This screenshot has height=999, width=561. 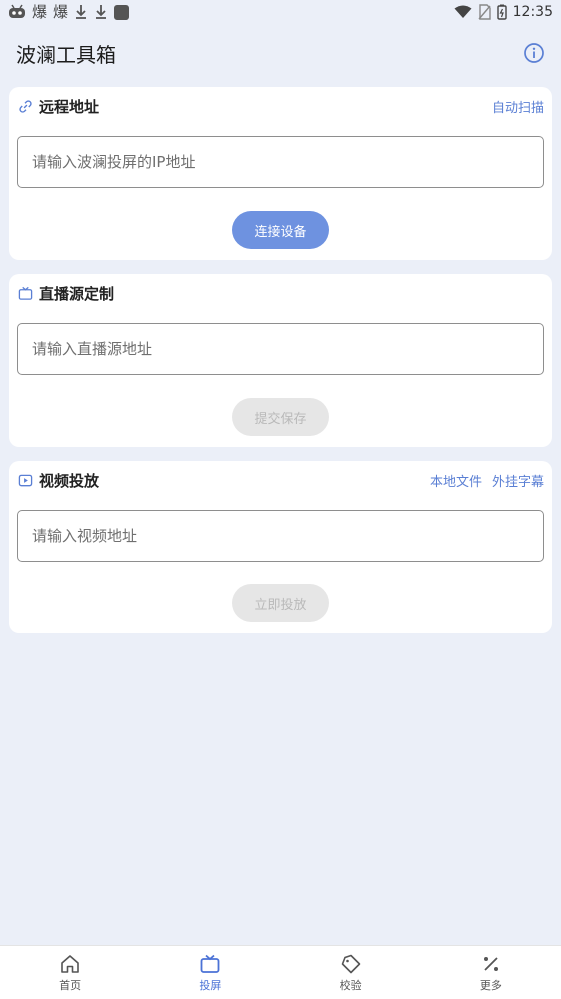 I want to click on nav-item-more: 更多, so click(x=491, y=972).